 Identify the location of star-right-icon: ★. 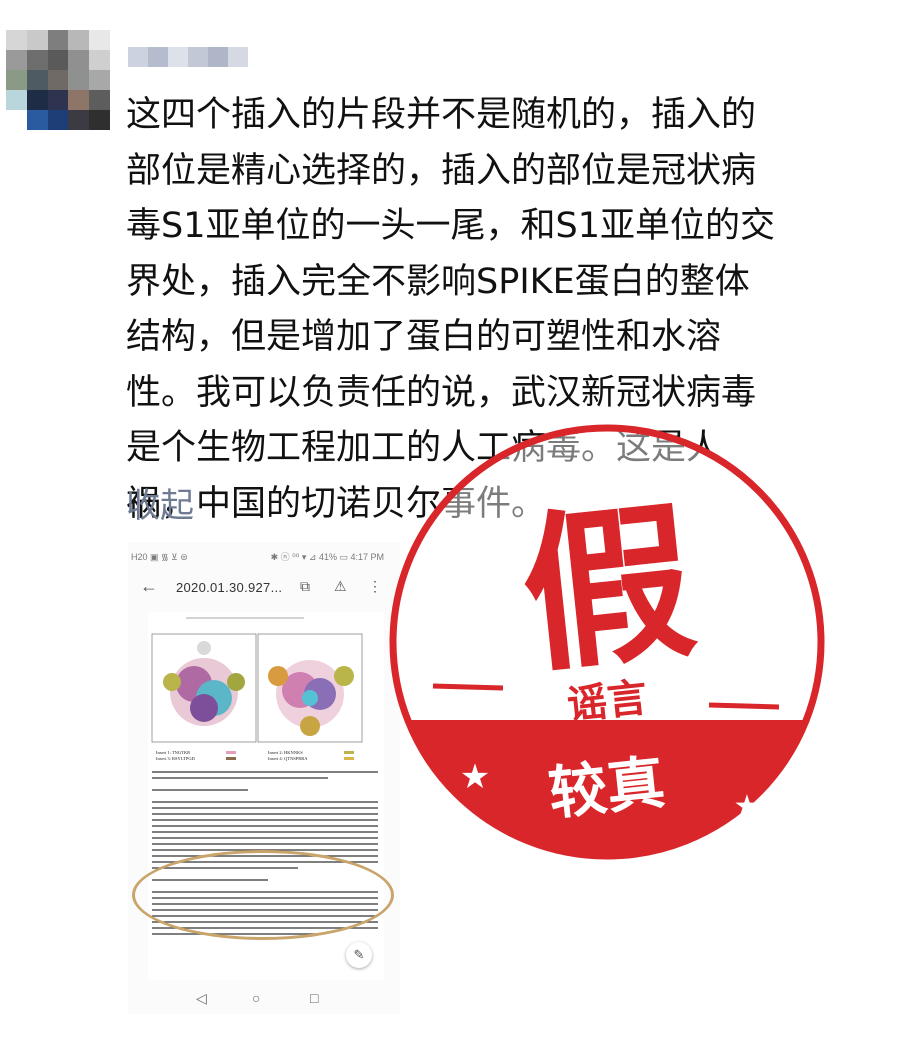
(747, 806).